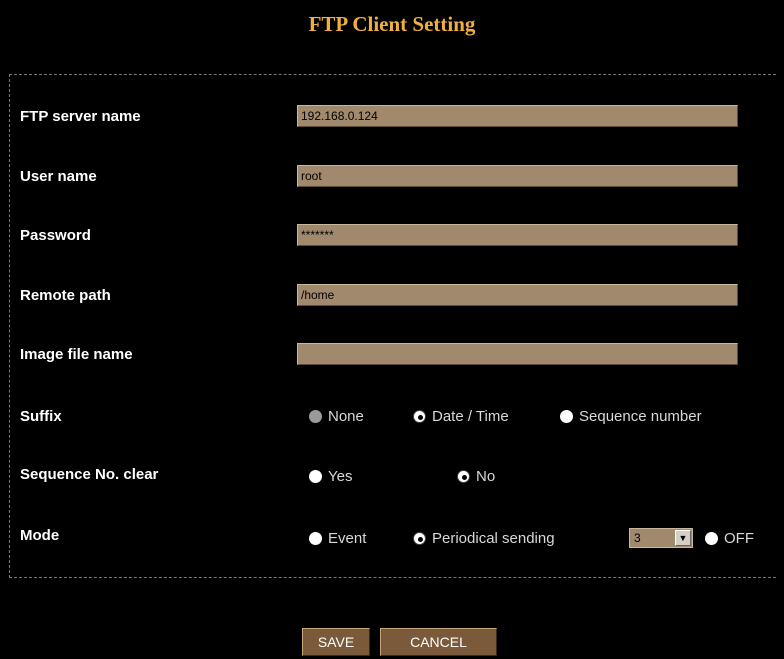 This screenshot has height=659, width=784. I want to click on mode-option-label: Periodical sending, so click(493, 538).